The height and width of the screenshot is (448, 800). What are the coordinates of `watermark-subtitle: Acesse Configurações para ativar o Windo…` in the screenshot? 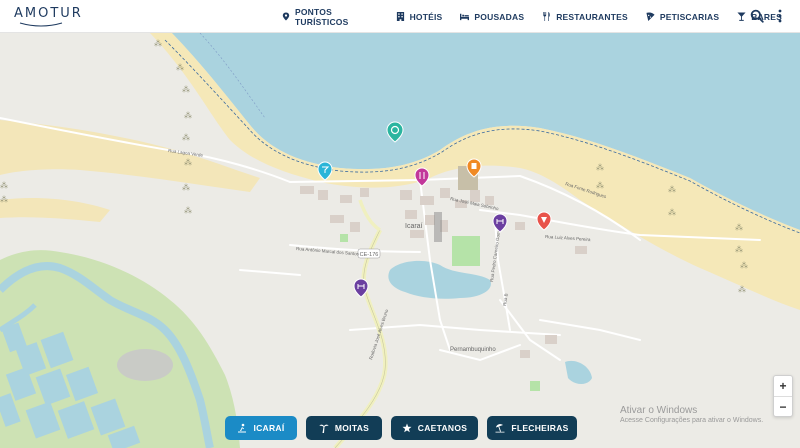 It's located at (692, 420).